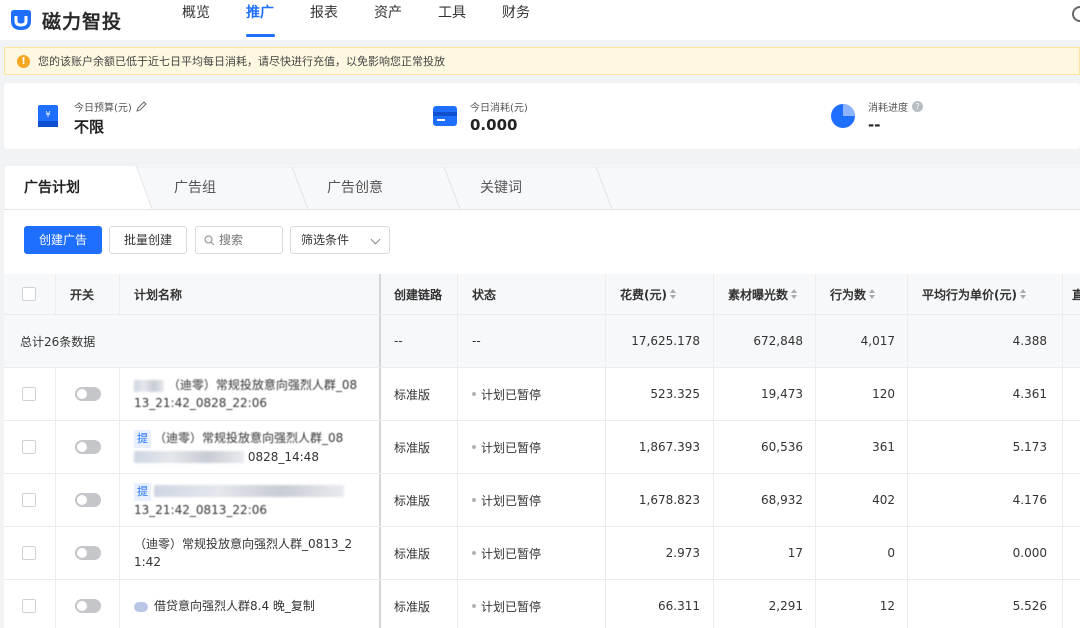 This screenshot has height=628, width=1080. I want to click on row-avg-cost: 0.000, so click(1029, 553).